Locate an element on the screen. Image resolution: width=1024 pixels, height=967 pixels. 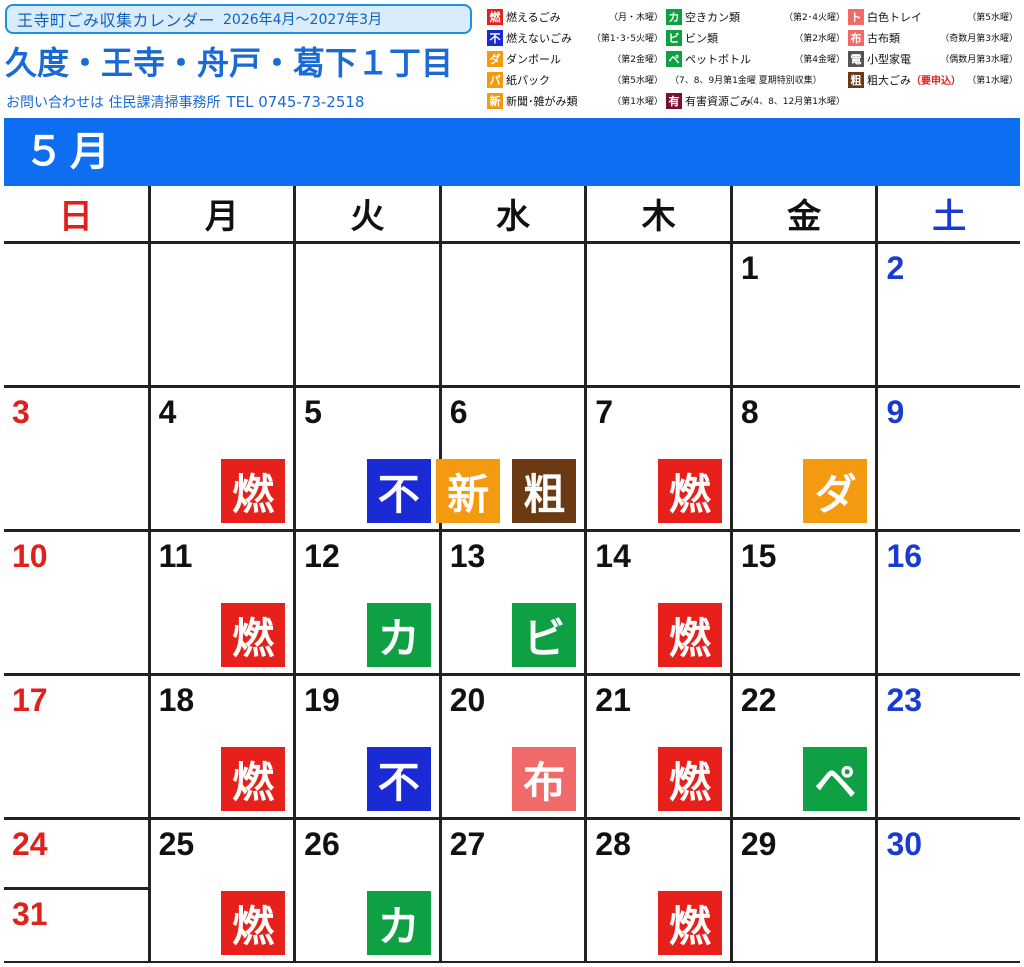
day-cell: 23 is located at coordinates (949, 746).